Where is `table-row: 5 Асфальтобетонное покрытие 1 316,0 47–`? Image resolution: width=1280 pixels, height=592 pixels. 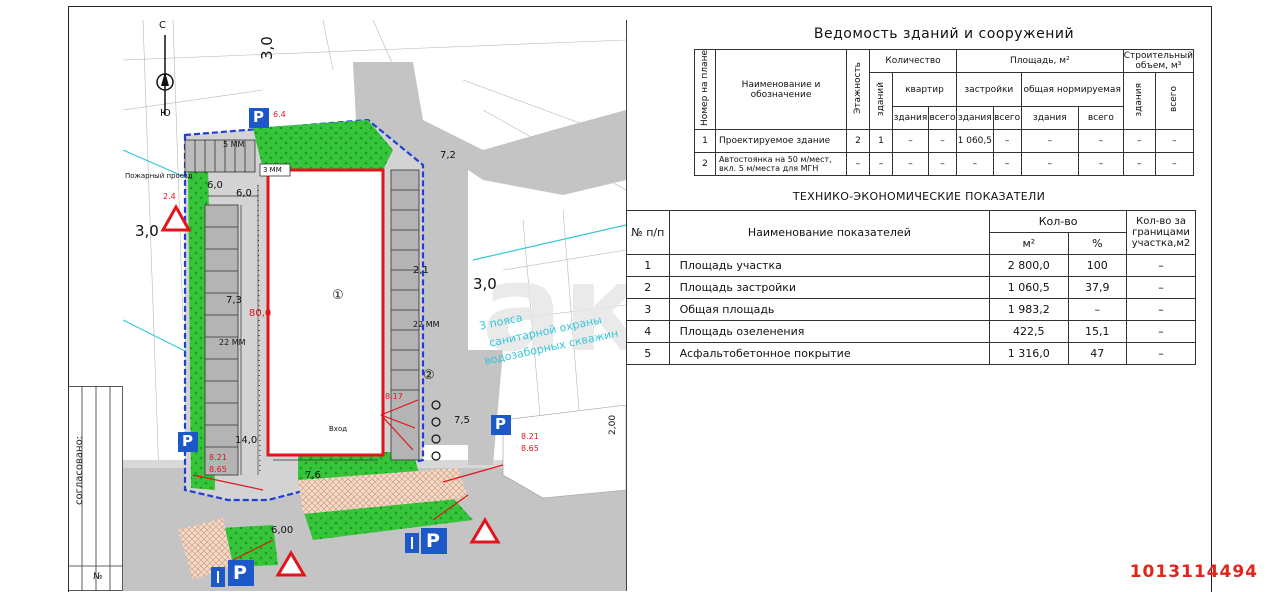 table-row: 5 Асфальтобетонное покрытие 1 316,0 47– is located at coordinates (911, 353).